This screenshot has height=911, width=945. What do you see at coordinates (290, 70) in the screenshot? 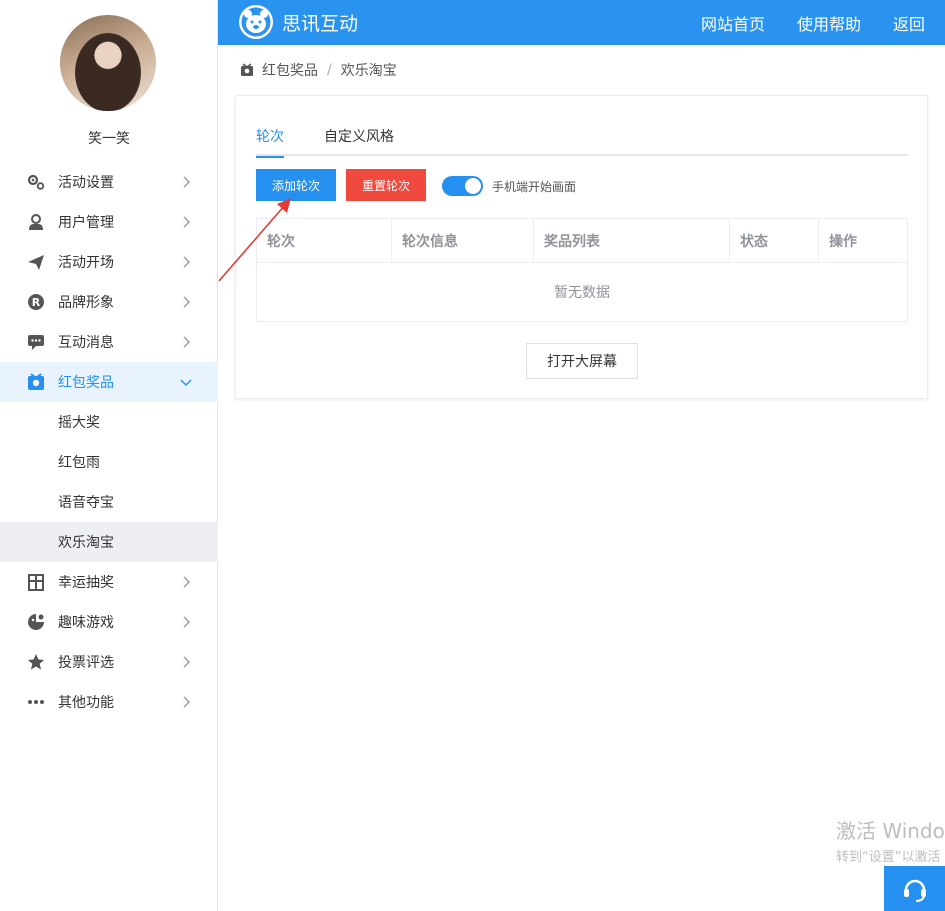
I see `breadcrumb-section: 红包奖品` at bounding box center [290, 70].